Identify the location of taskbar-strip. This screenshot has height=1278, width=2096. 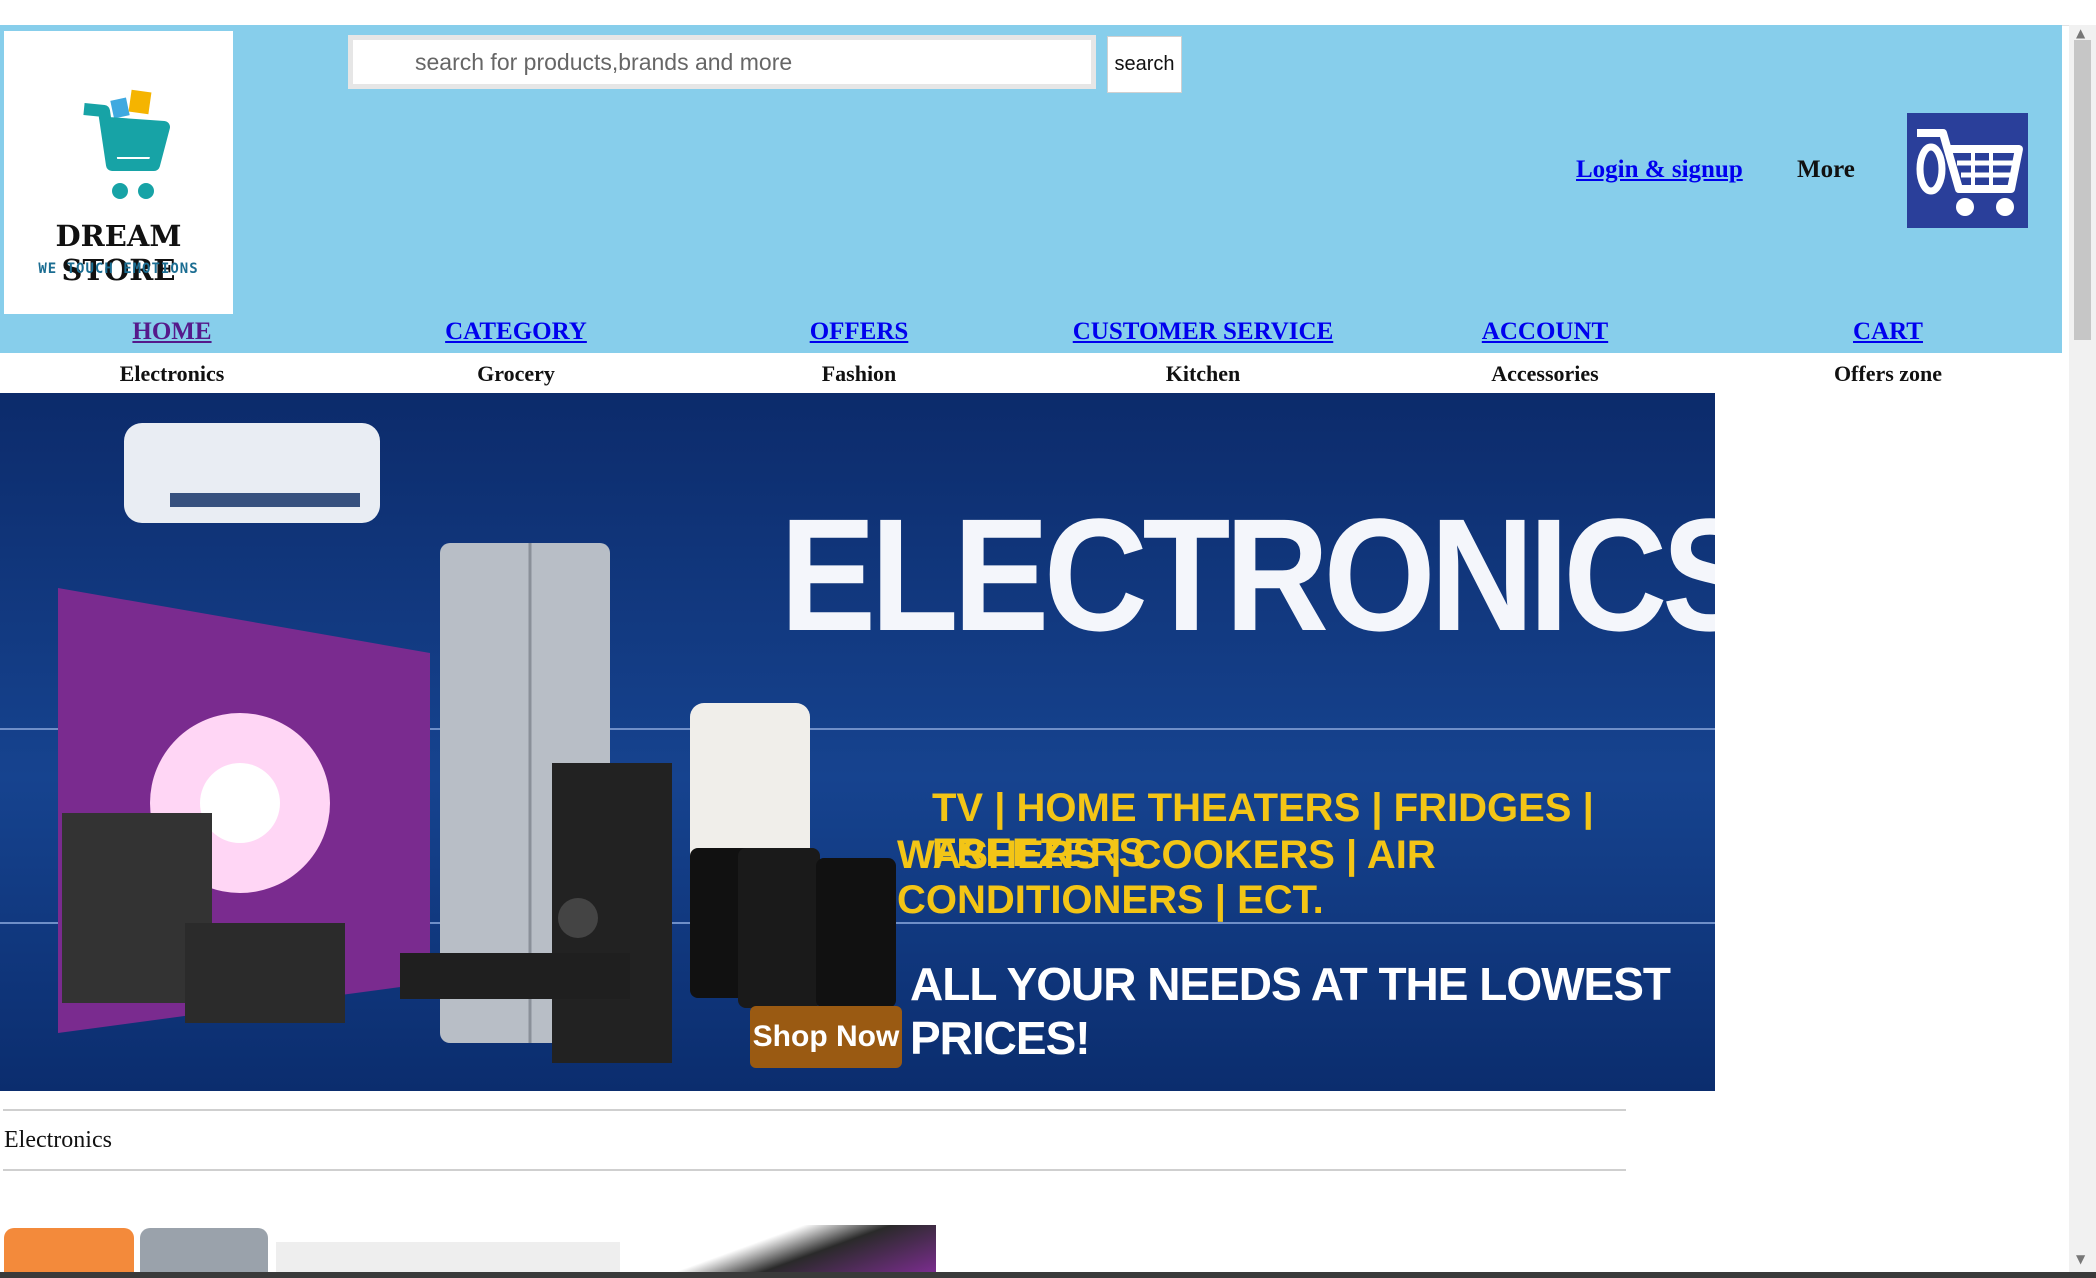
(1048, 1275).